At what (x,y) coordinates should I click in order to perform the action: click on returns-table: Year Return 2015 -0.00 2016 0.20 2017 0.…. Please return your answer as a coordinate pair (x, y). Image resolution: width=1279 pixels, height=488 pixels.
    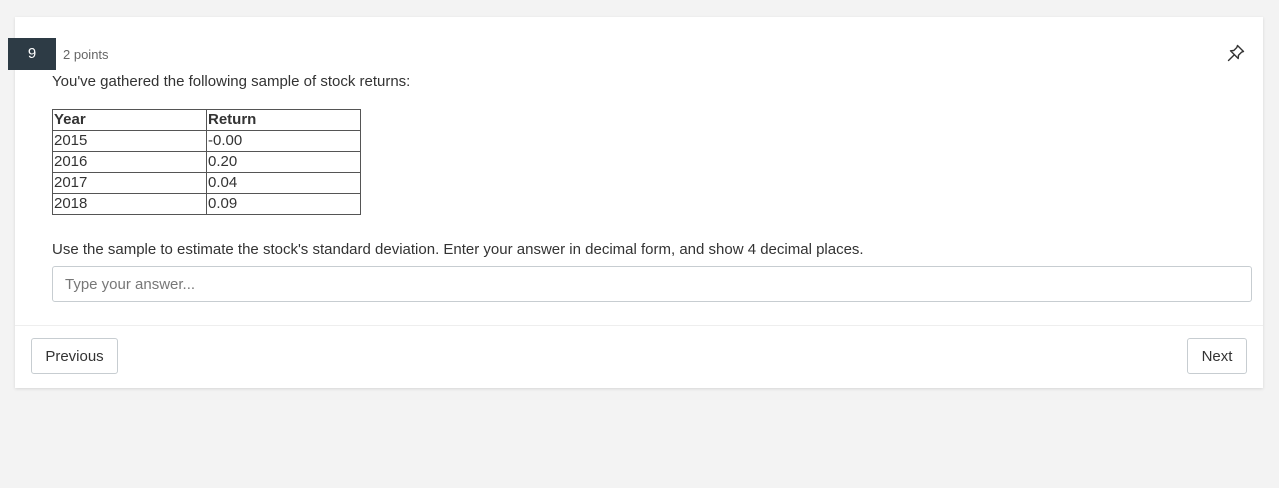
    Looking at the image, I should click on (206, 162).